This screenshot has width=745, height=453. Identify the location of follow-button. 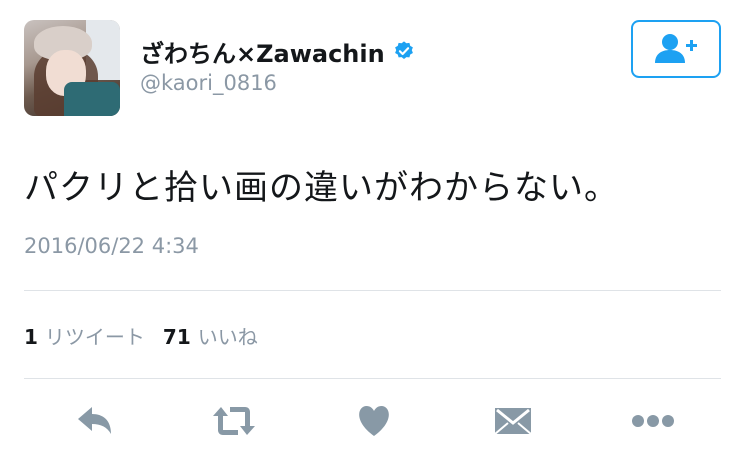
(676, 49).